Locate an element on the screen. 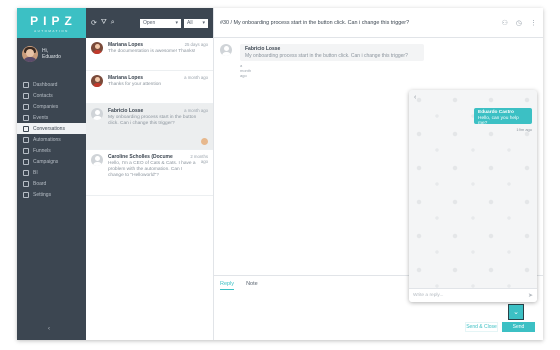 Image resolution: width=560 pixels, height=350 pixels. widget-message-text: Hello, can you help me? is located at coordinates (498, 121).